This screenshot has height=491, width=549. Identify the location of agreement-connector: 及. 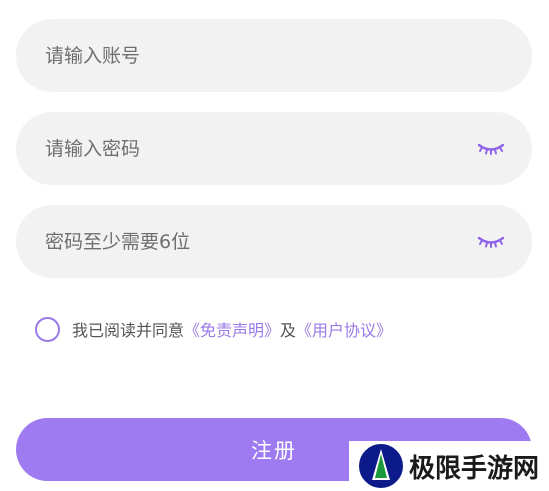
(288, 330).